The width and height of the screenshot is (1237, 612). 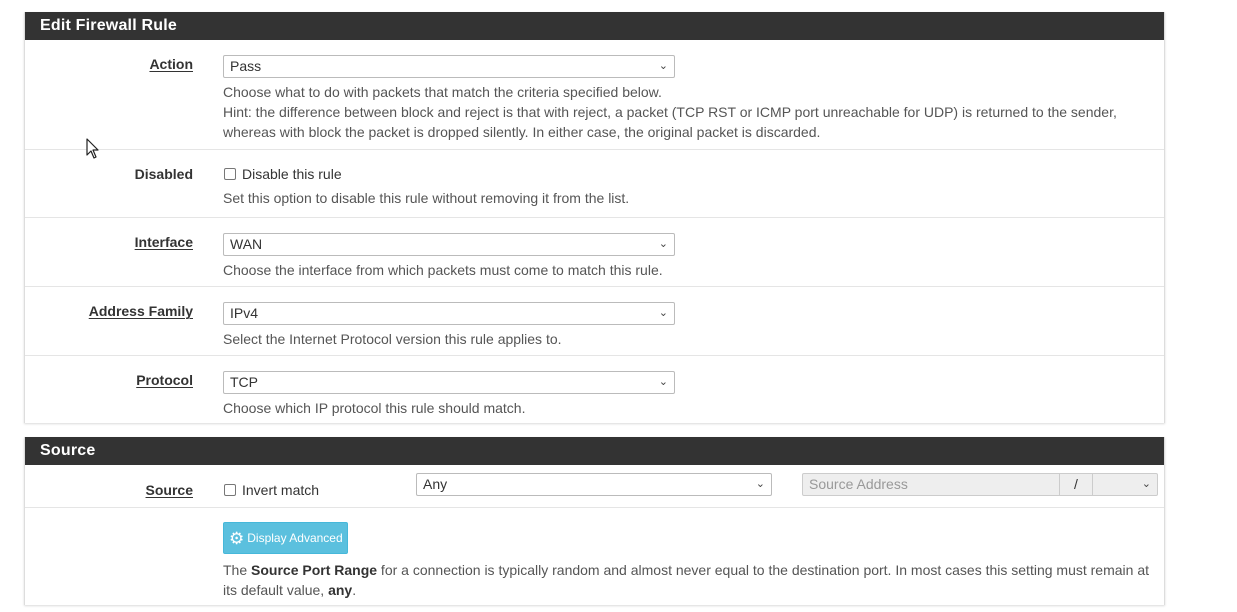 I want to click on source-address-input: Source Address, so click(x=858, y=484).